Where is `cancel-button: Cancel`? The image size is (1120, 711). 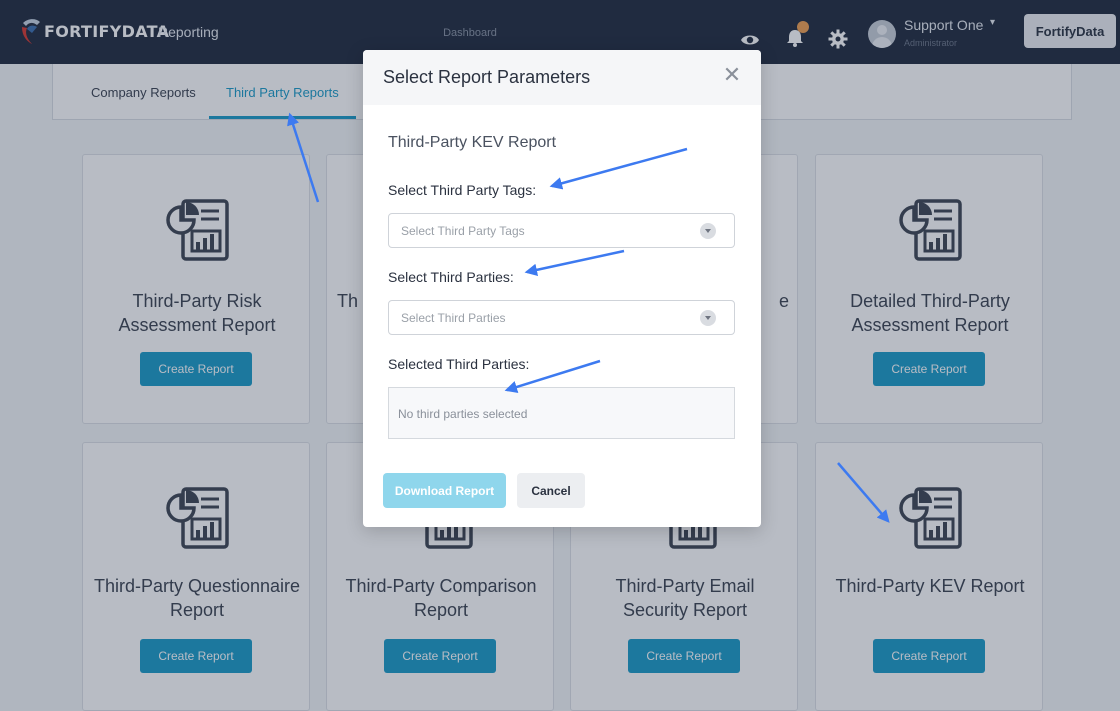 cancel-button: Cancel is located at coordinates (551, 490).